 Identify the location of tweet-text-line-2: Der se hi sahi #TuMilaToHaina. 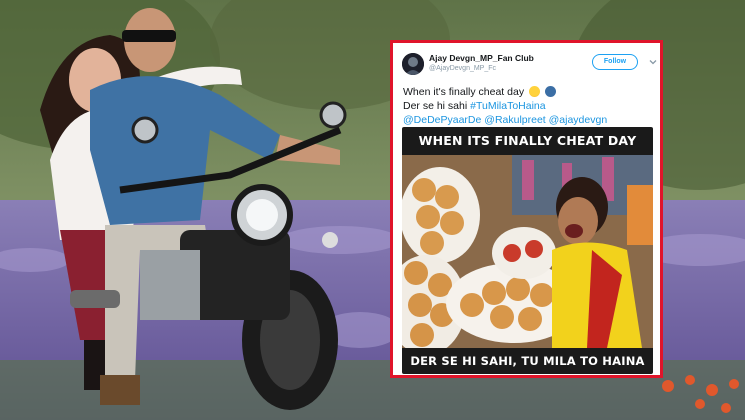
(530, 106).